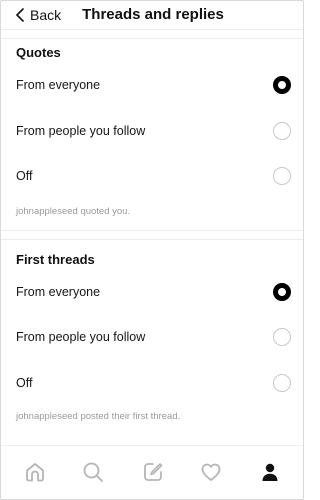  I want to click on heart-icon, so click(211, 472).